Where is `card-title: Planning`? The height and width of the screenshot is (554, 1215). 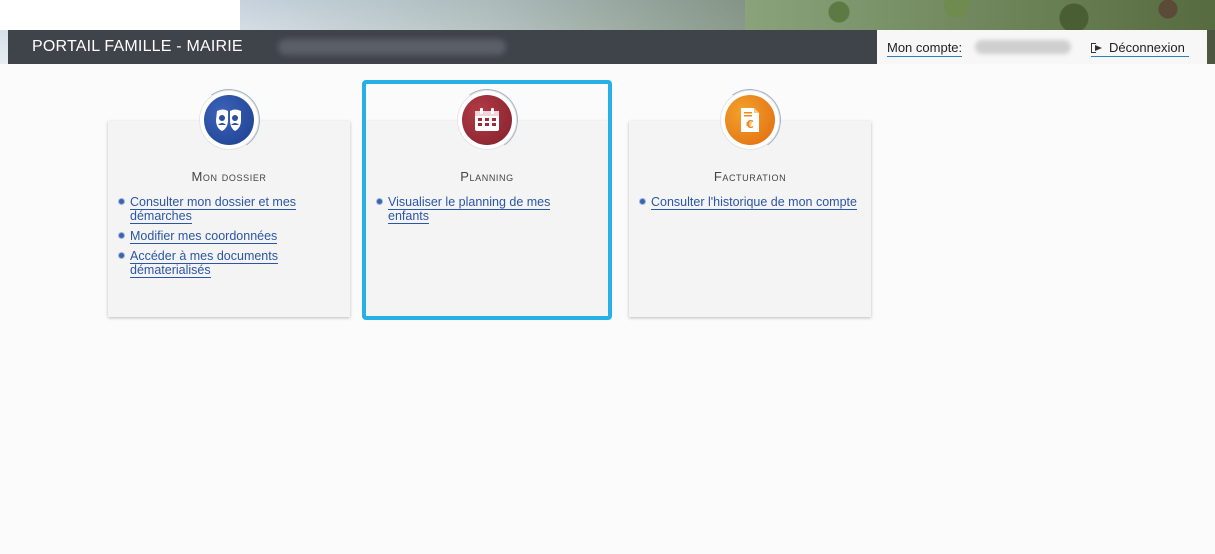
card-title: Planning is located at coordinates (487, 176).